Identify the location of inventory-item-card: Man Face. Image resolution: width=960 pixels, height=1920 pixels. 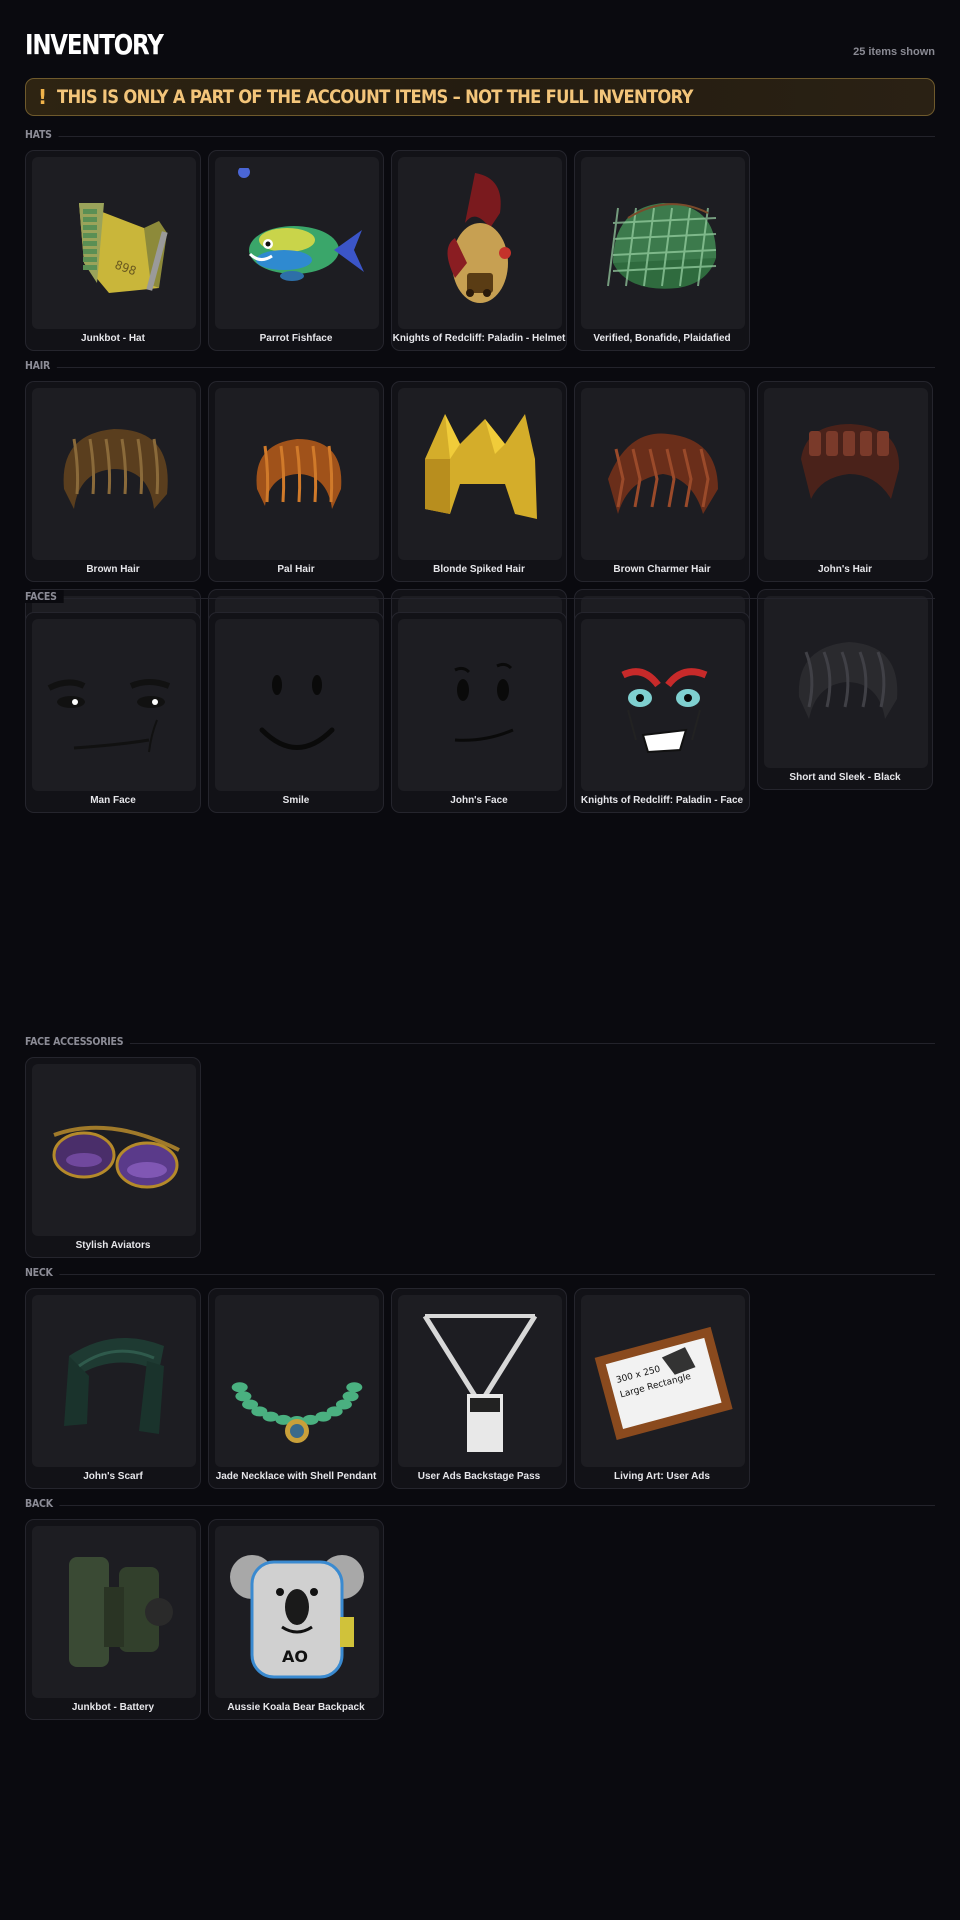
(113, 712).